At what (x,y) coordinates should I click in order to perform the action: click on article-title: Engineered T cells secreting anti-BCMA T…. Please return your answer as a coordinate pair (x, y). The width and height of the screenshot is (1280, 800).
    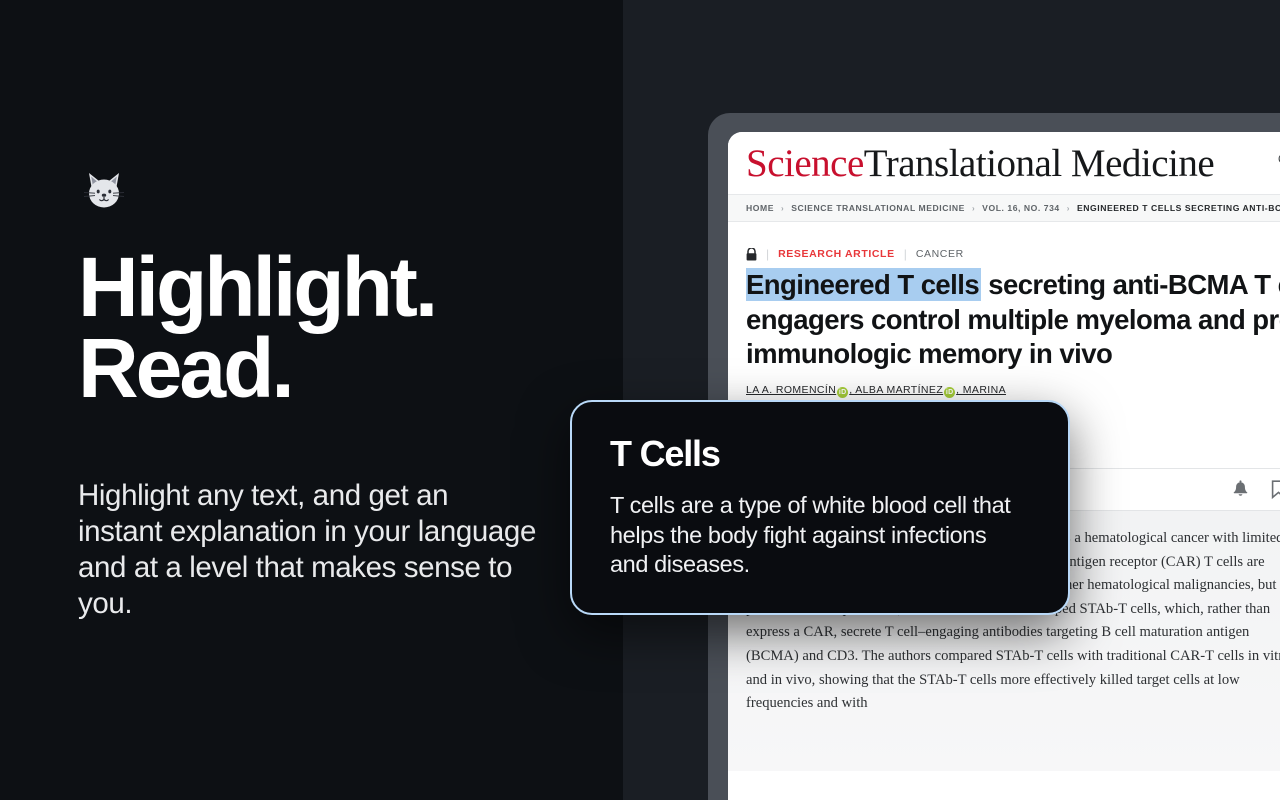
    Looking at the image, I should click on (1004, 319).